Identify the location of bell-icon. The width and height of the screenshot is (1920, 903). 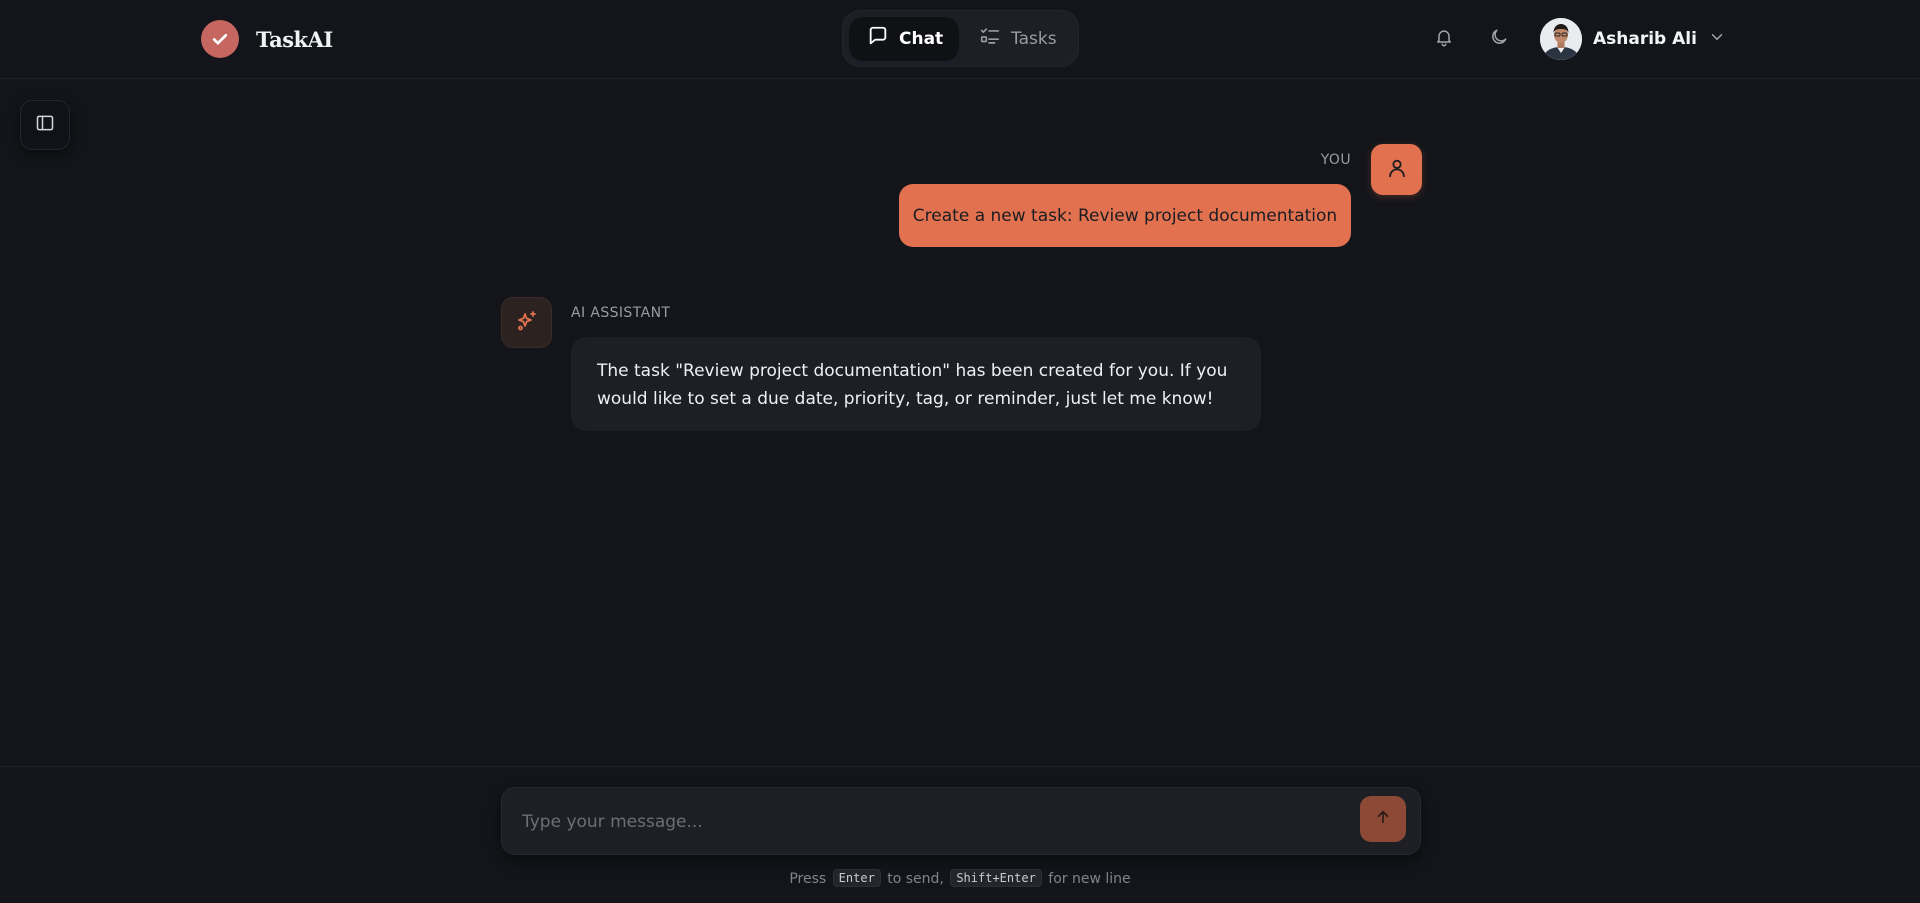
(1444, 39).